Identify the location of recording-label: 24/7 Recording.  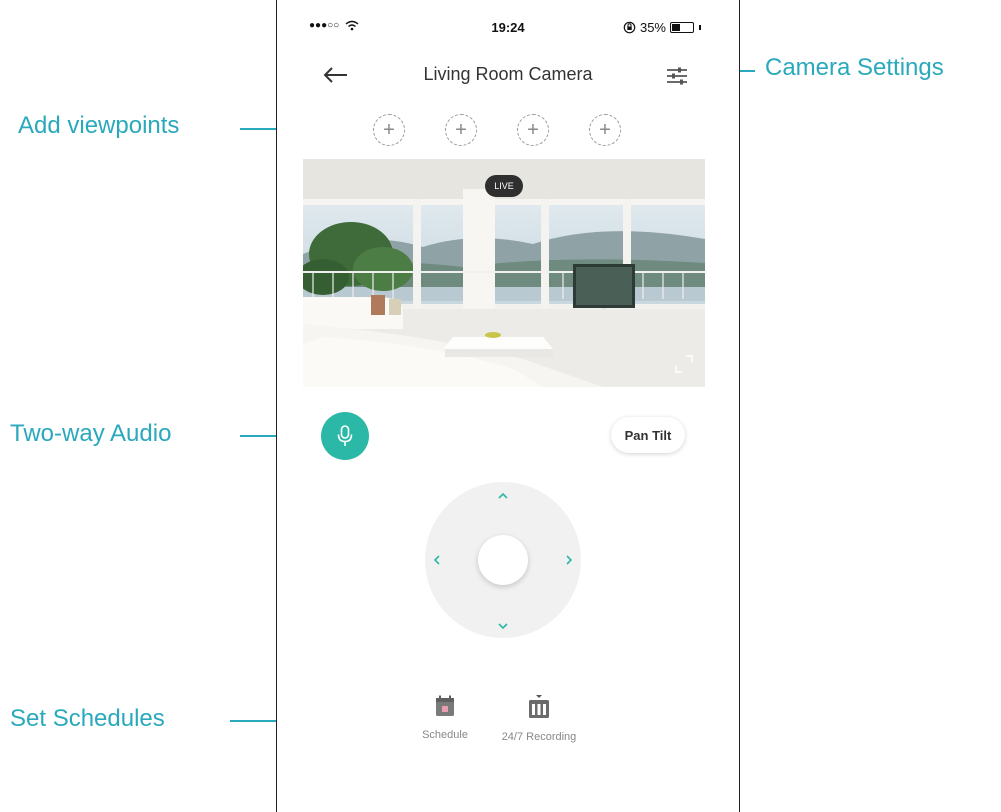
(539, 737).